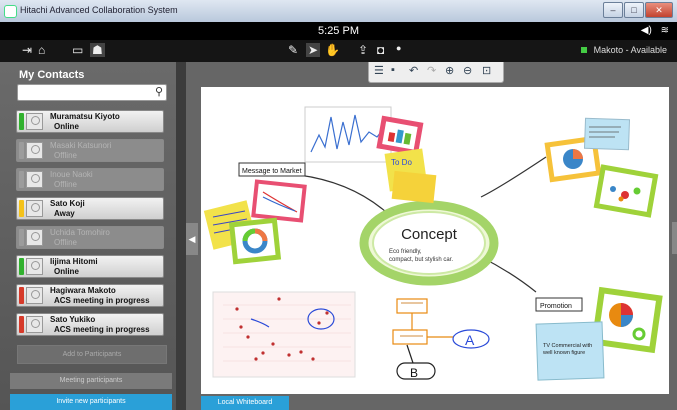 Image resolution: width=677 pixels, height=410 pixels. I want to click on contacts-title: My Contacts, so click(52, 75).